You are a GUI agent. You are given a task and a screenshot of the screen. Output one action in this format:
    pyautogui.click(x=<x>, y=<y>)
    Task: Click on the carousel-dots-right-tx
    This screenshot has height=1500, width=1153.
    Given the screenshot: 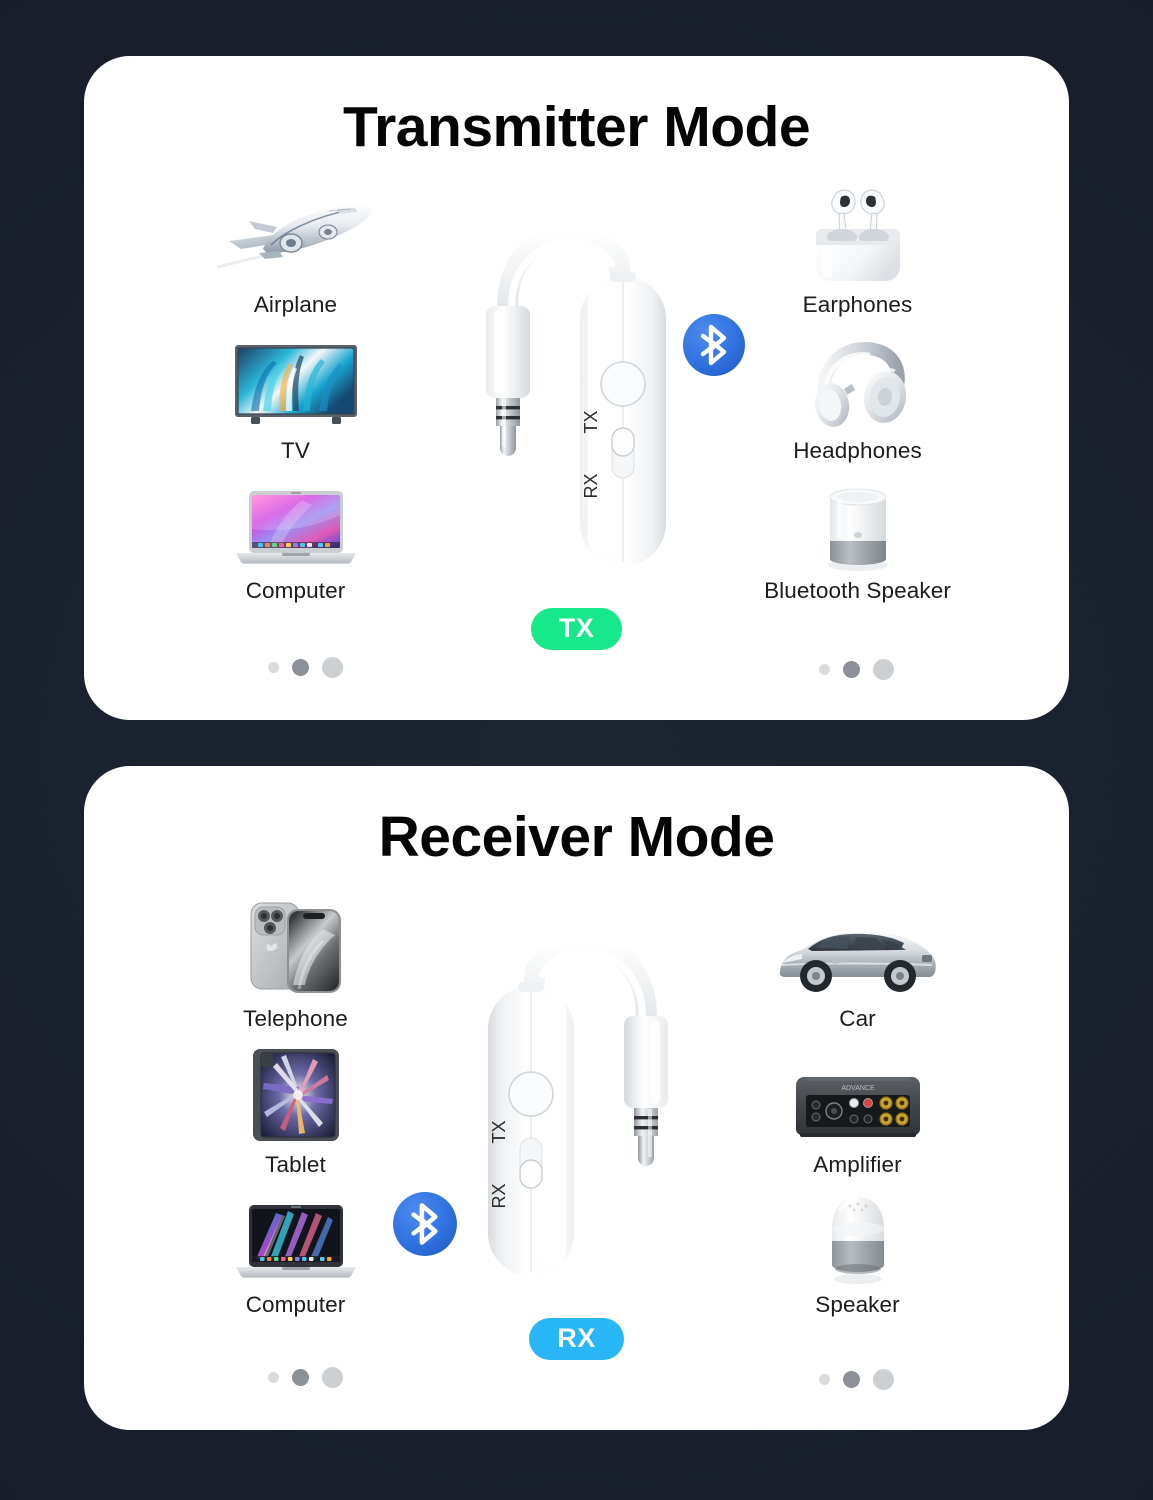 What is the action you would take?
    pyautogui.click(x=856, y=669)
    